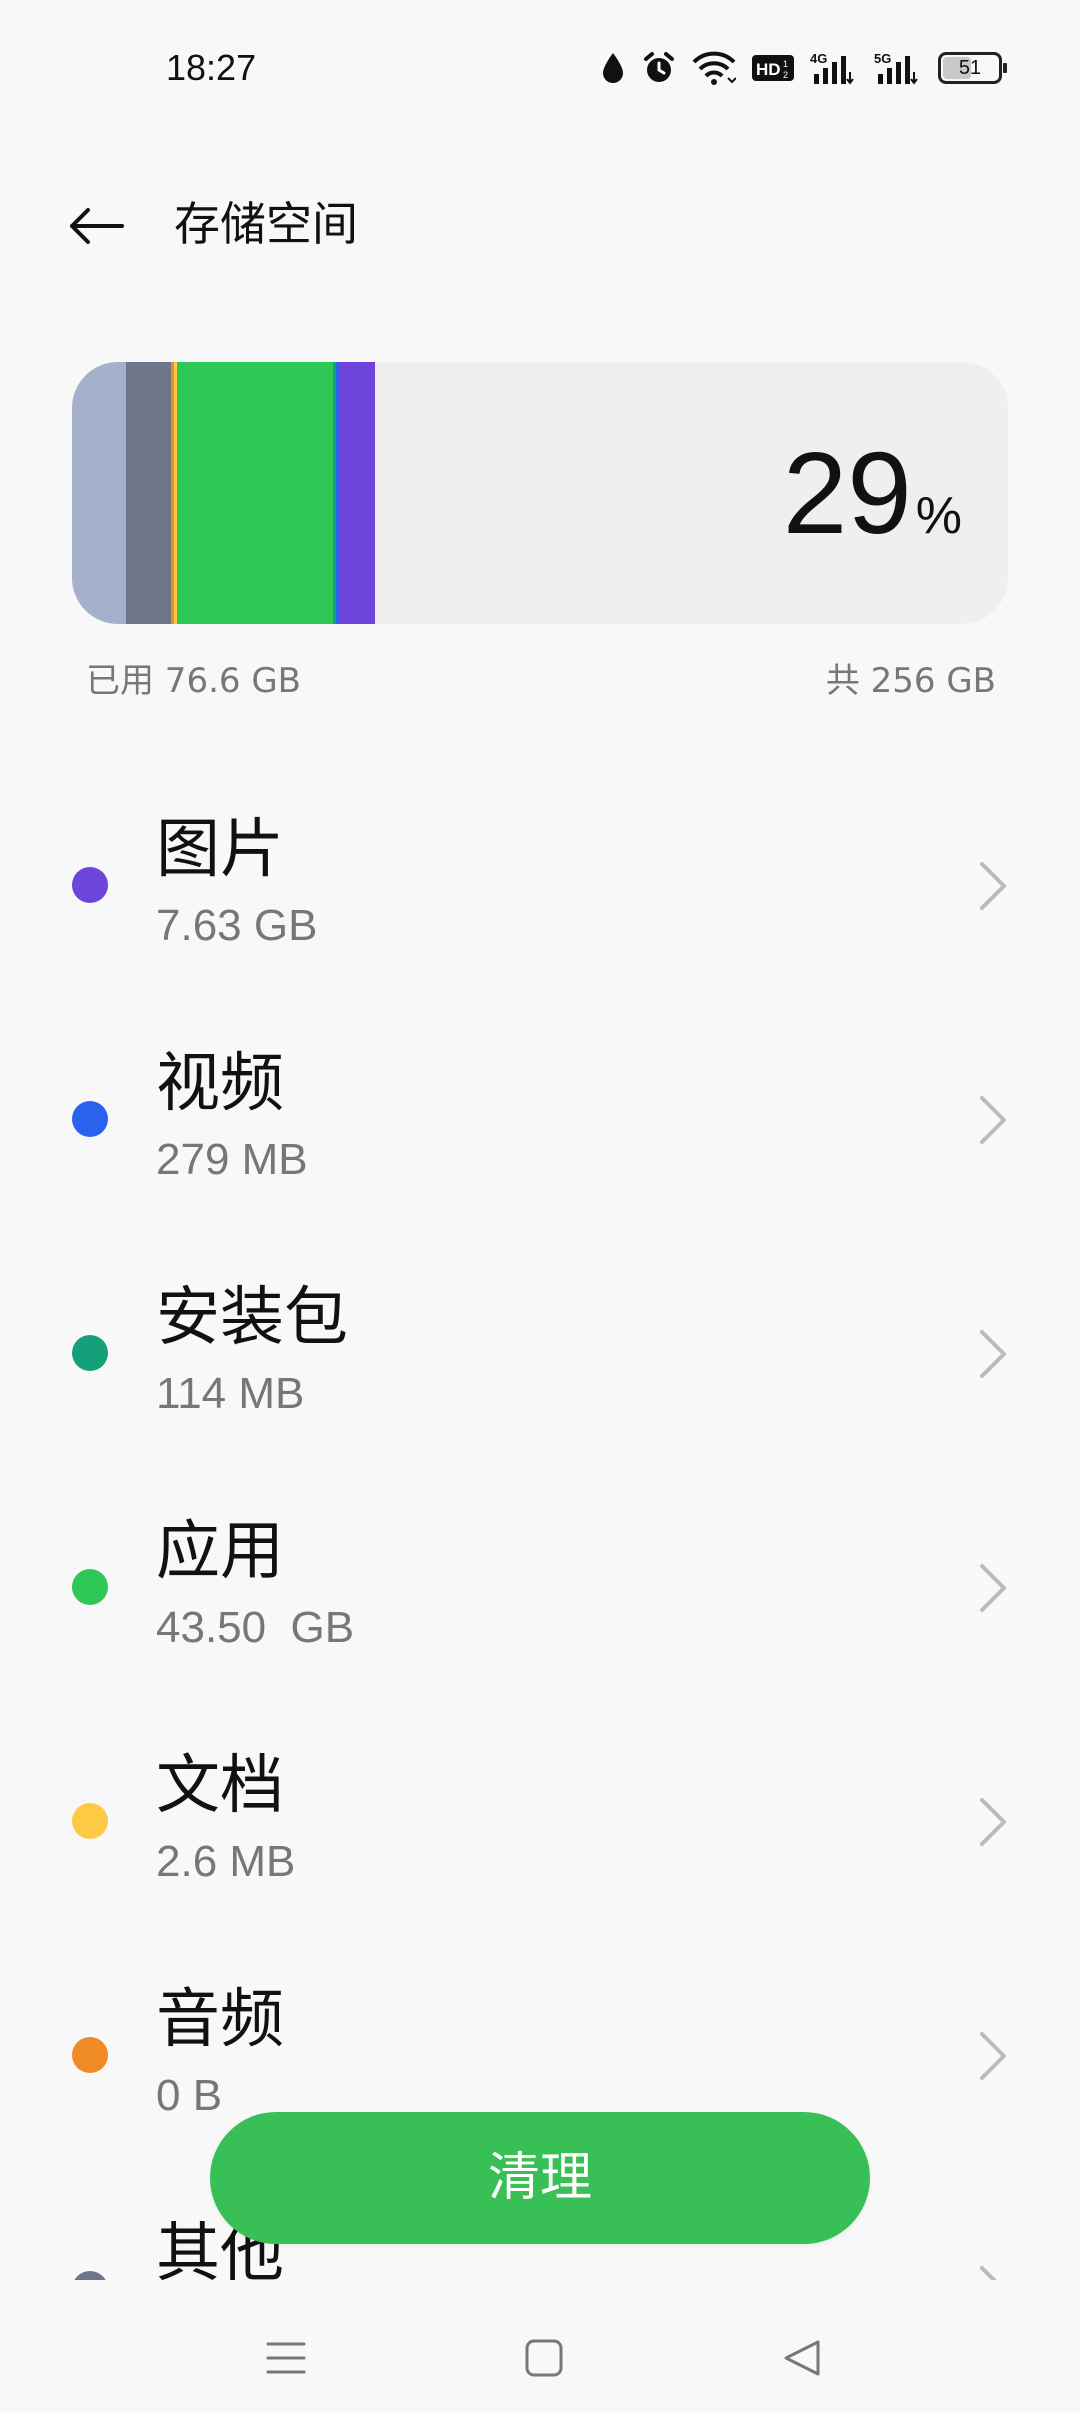 The height and width of the screenshot is (2412, 1080). Describe the element at coordinates (938, 516) in the screenshot. I see `usage-percent-sign: %` at that location.